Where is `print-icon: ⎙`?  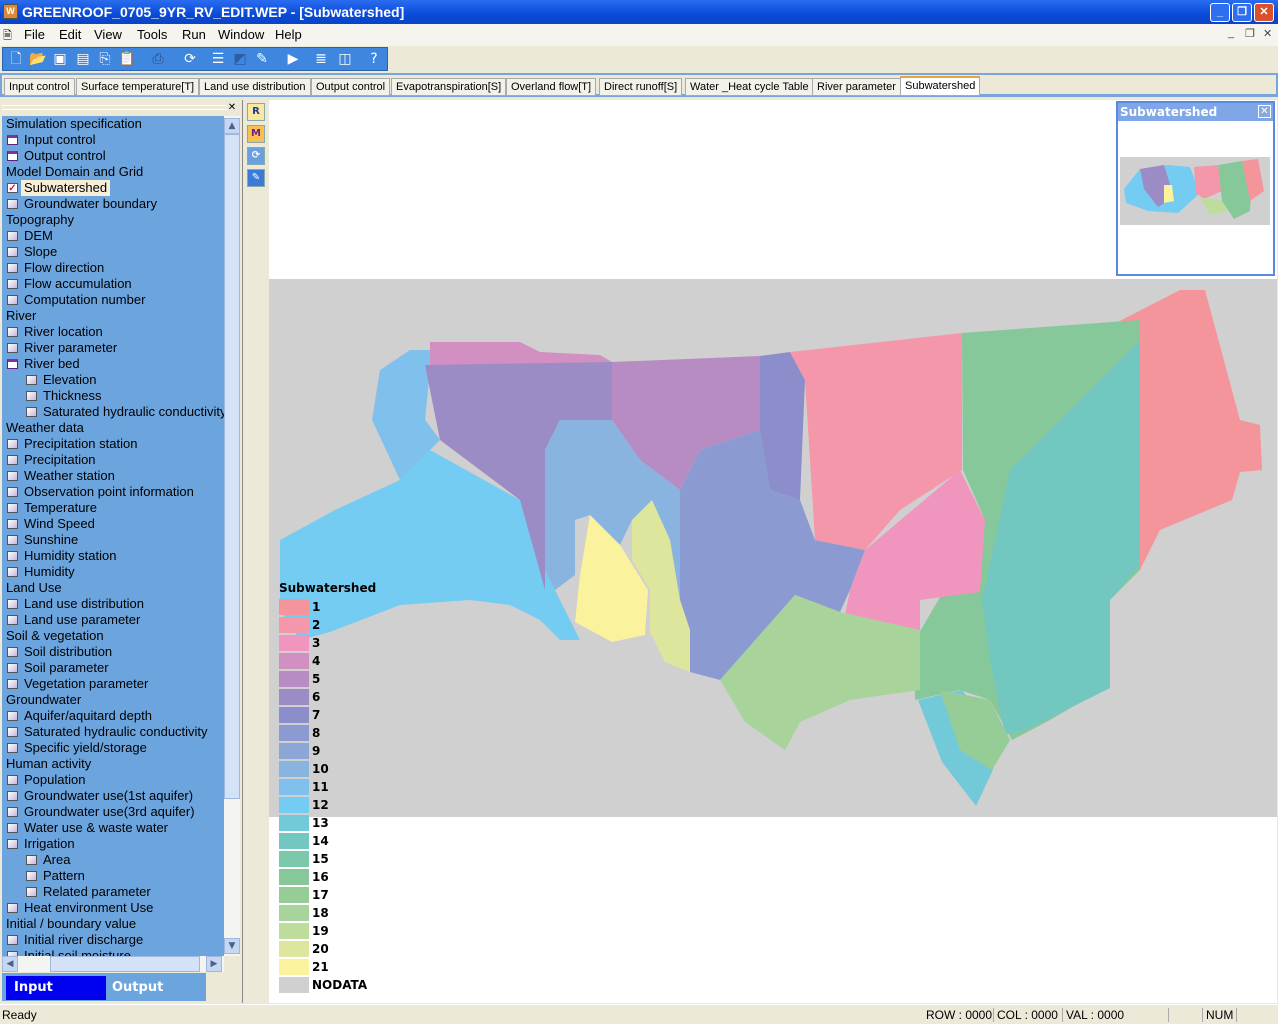
print-icon: ⎙ is located at coordinates (158, 59).